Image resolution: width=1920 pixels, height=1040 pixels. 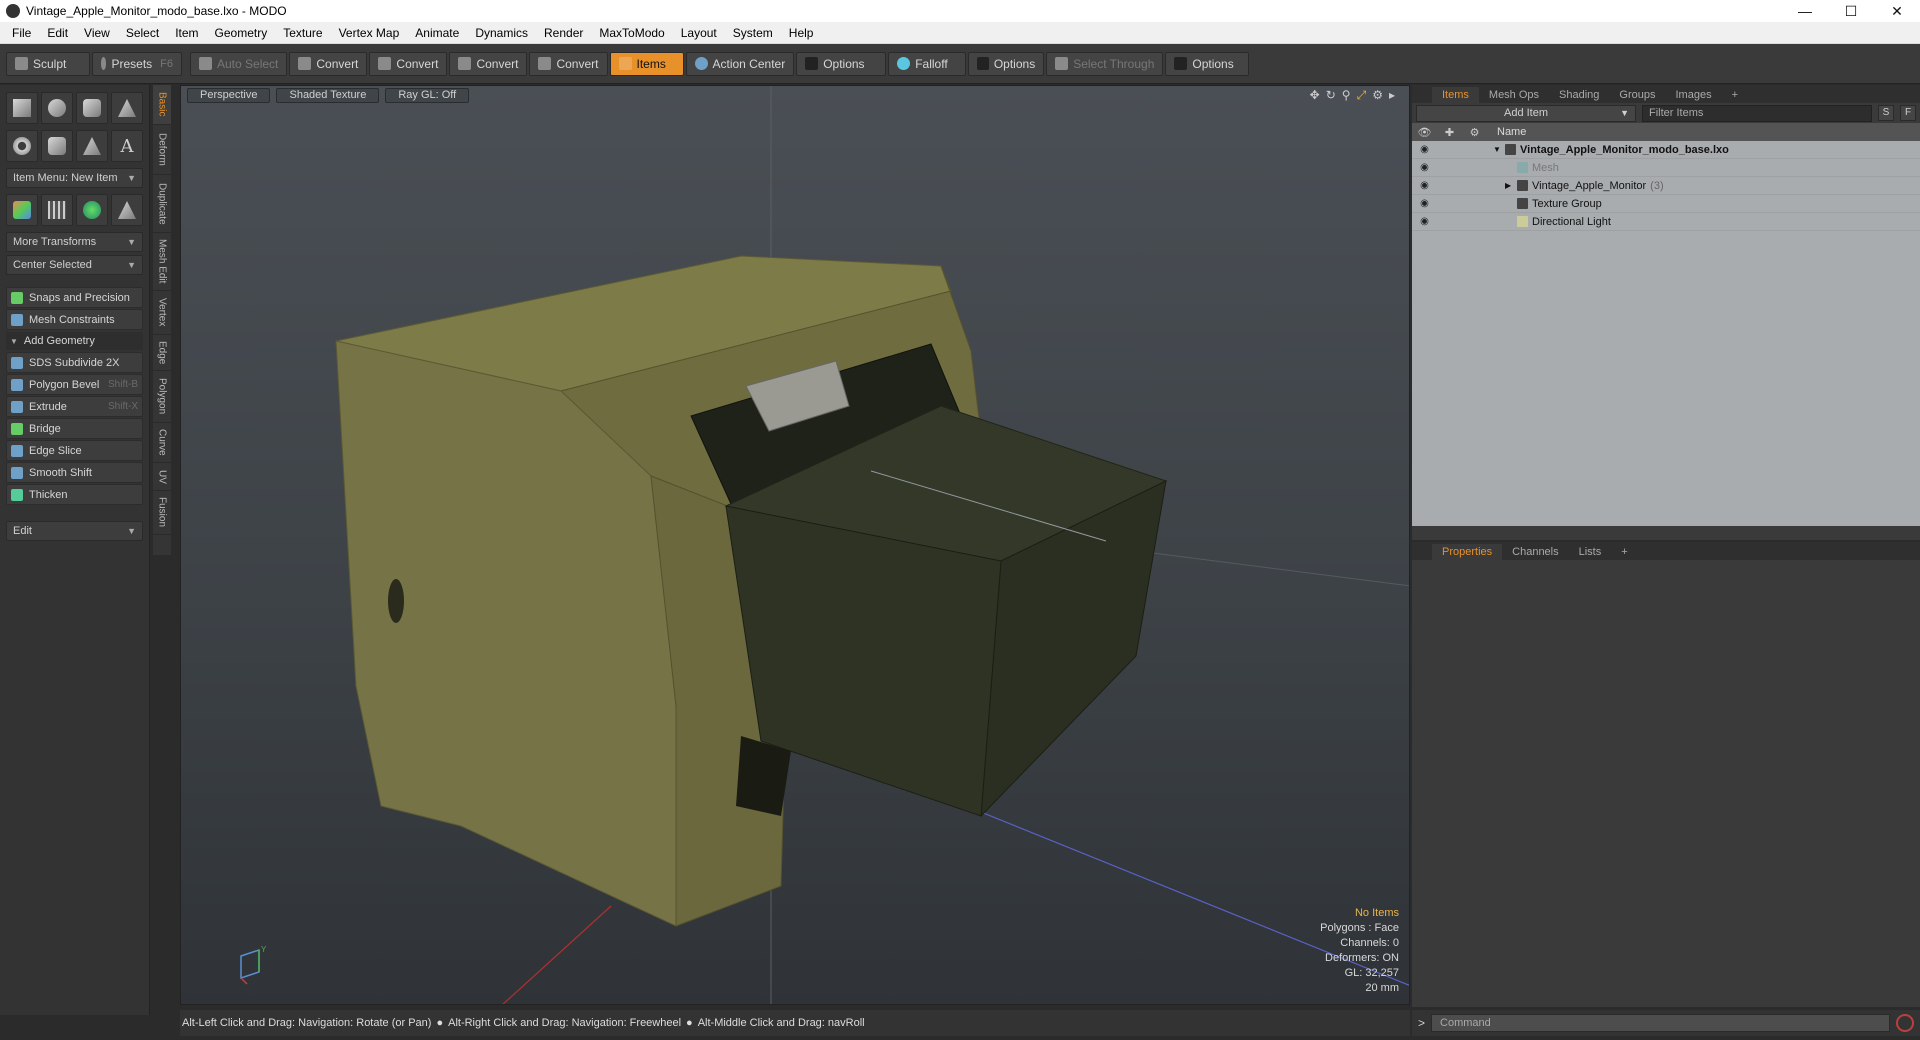 I want to click on tab-edge: Edge, so click(x=162, y=353).